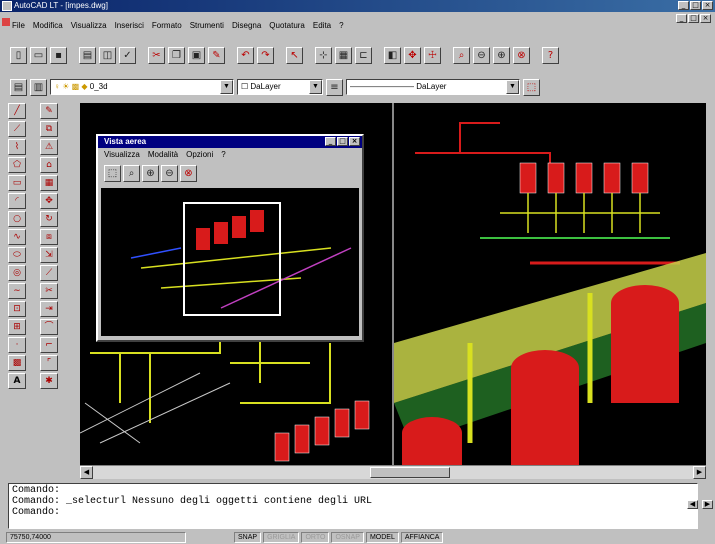  What do you see at coordinates (49, 111) in the screenshot?
I see `erase-icon: ✎` at bounding box center [49, 111].